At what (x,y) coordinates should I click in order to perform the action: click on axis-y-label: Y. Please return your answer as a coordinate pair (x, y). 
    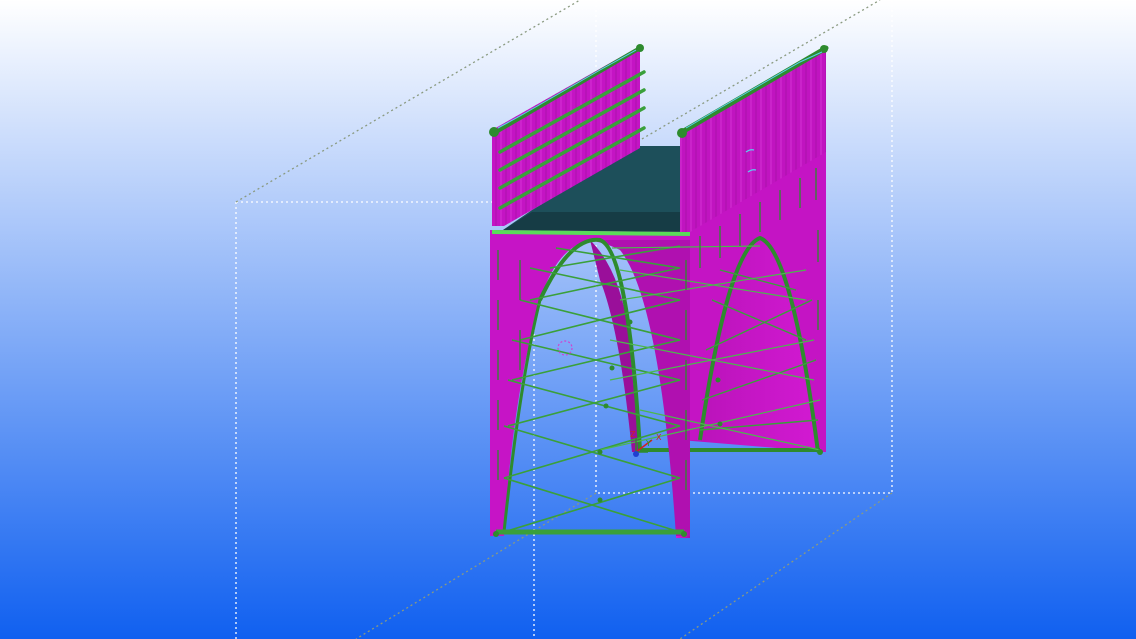
    Looking at the image, I should click on (648, 443).